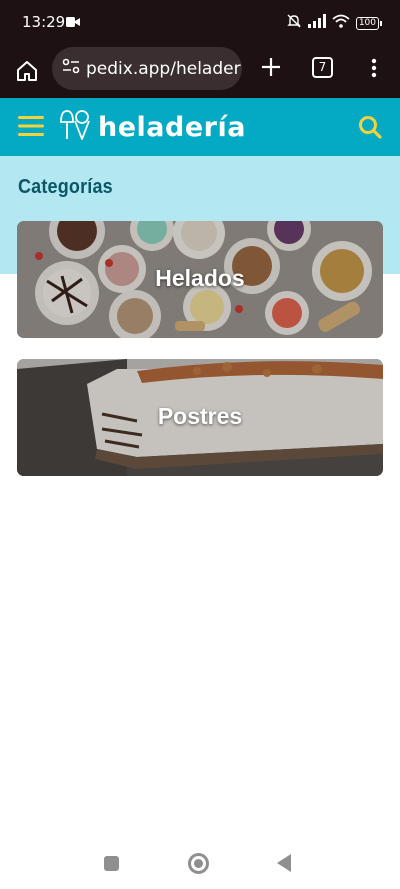  Describe the element at coordinates (284, 863) in the screenshot. I see `back-button` at that location.